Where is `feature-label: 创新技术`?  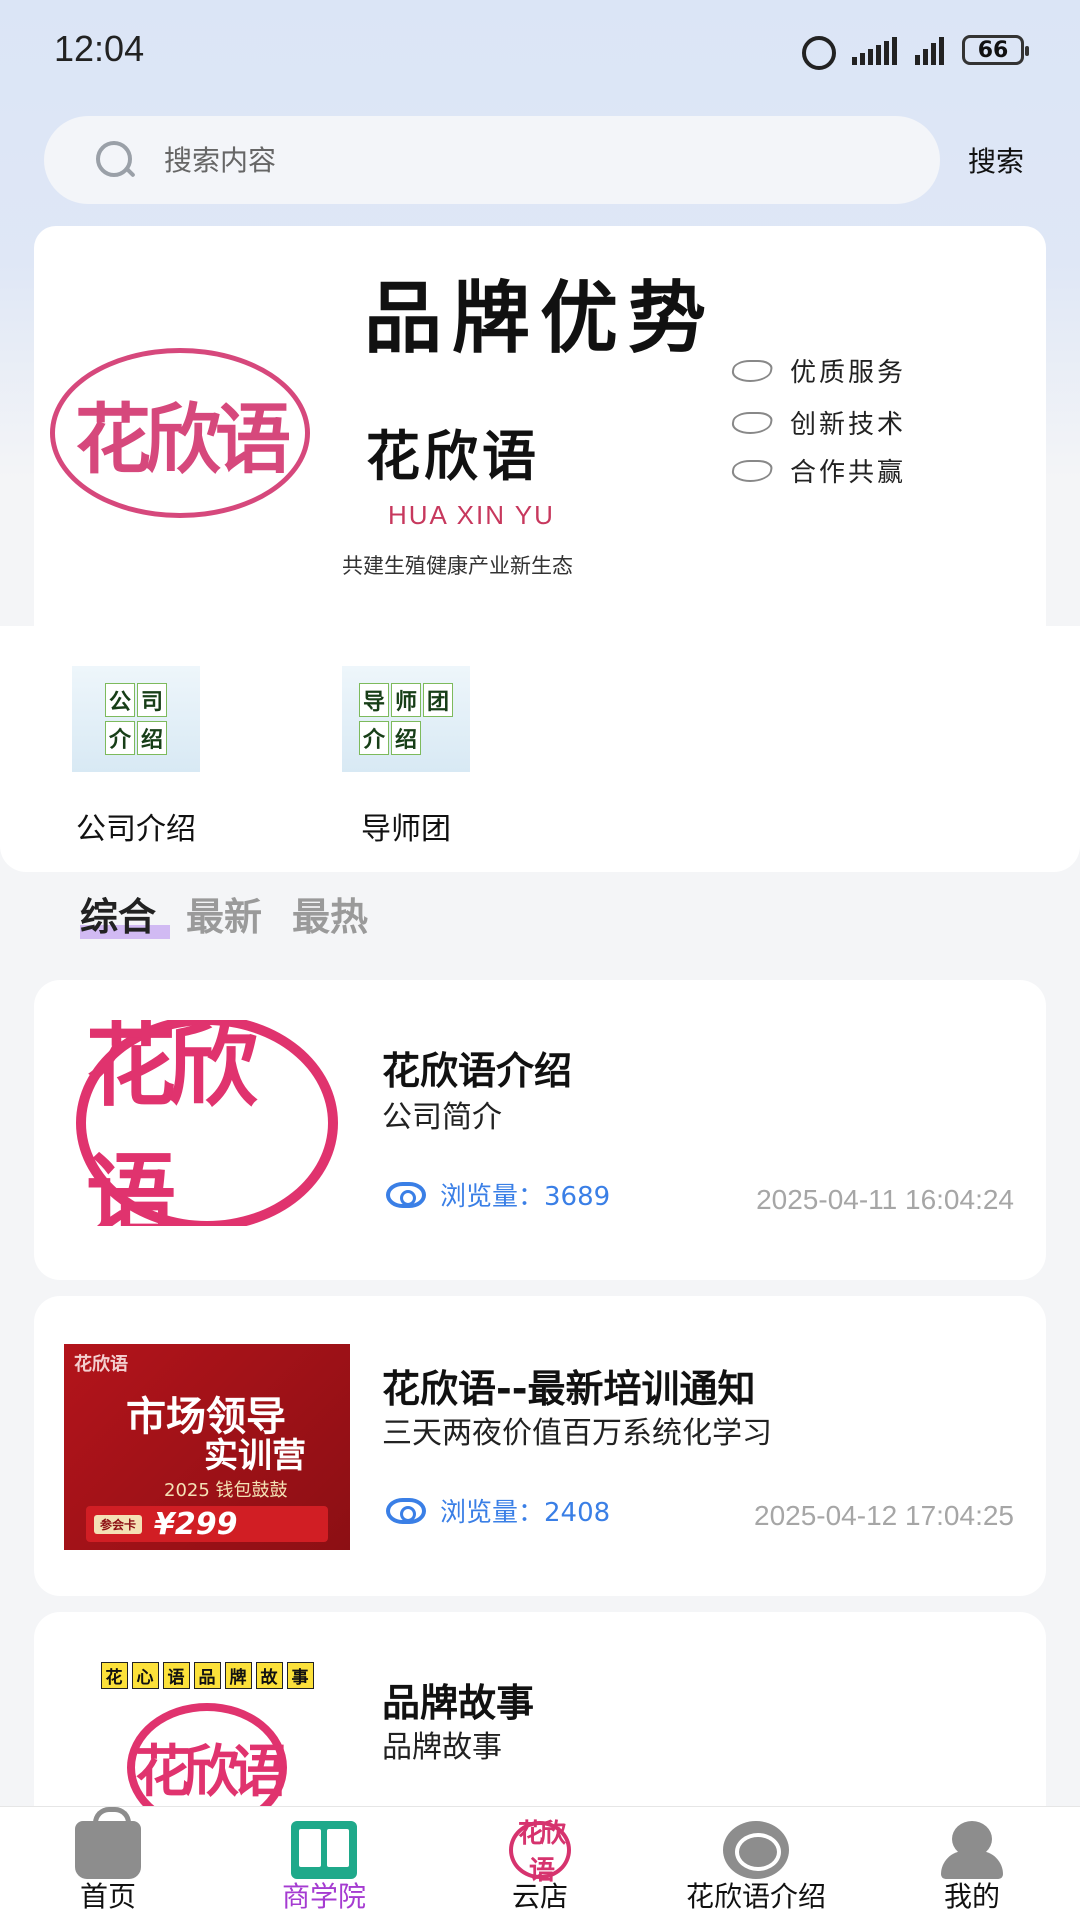
feature-label: 创新技术 is located at coordinates (848, 425).